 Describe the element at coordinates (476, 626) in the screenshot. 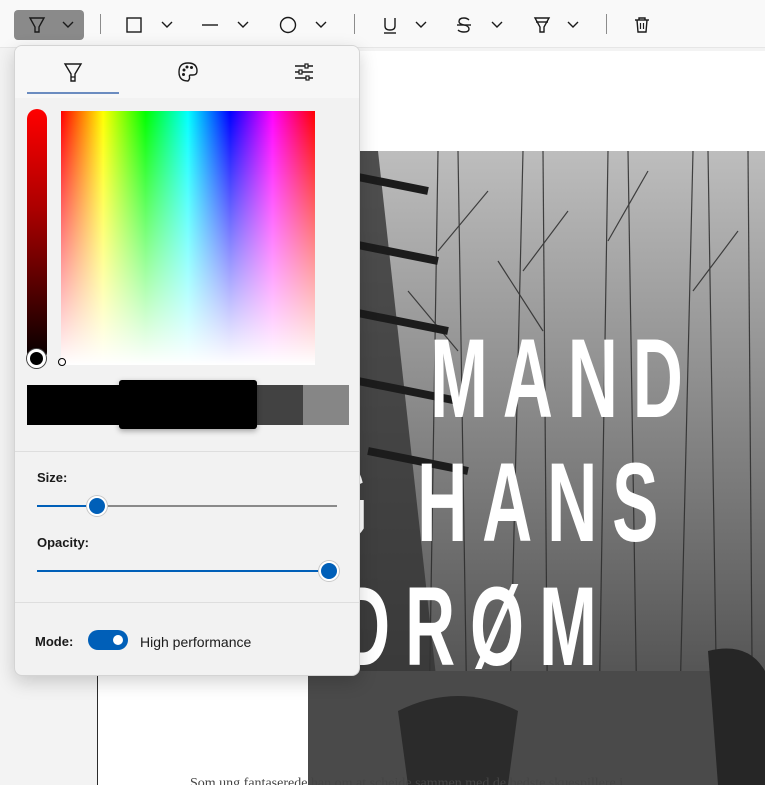

I see `photo-title-line-3: DRØM` at that location.